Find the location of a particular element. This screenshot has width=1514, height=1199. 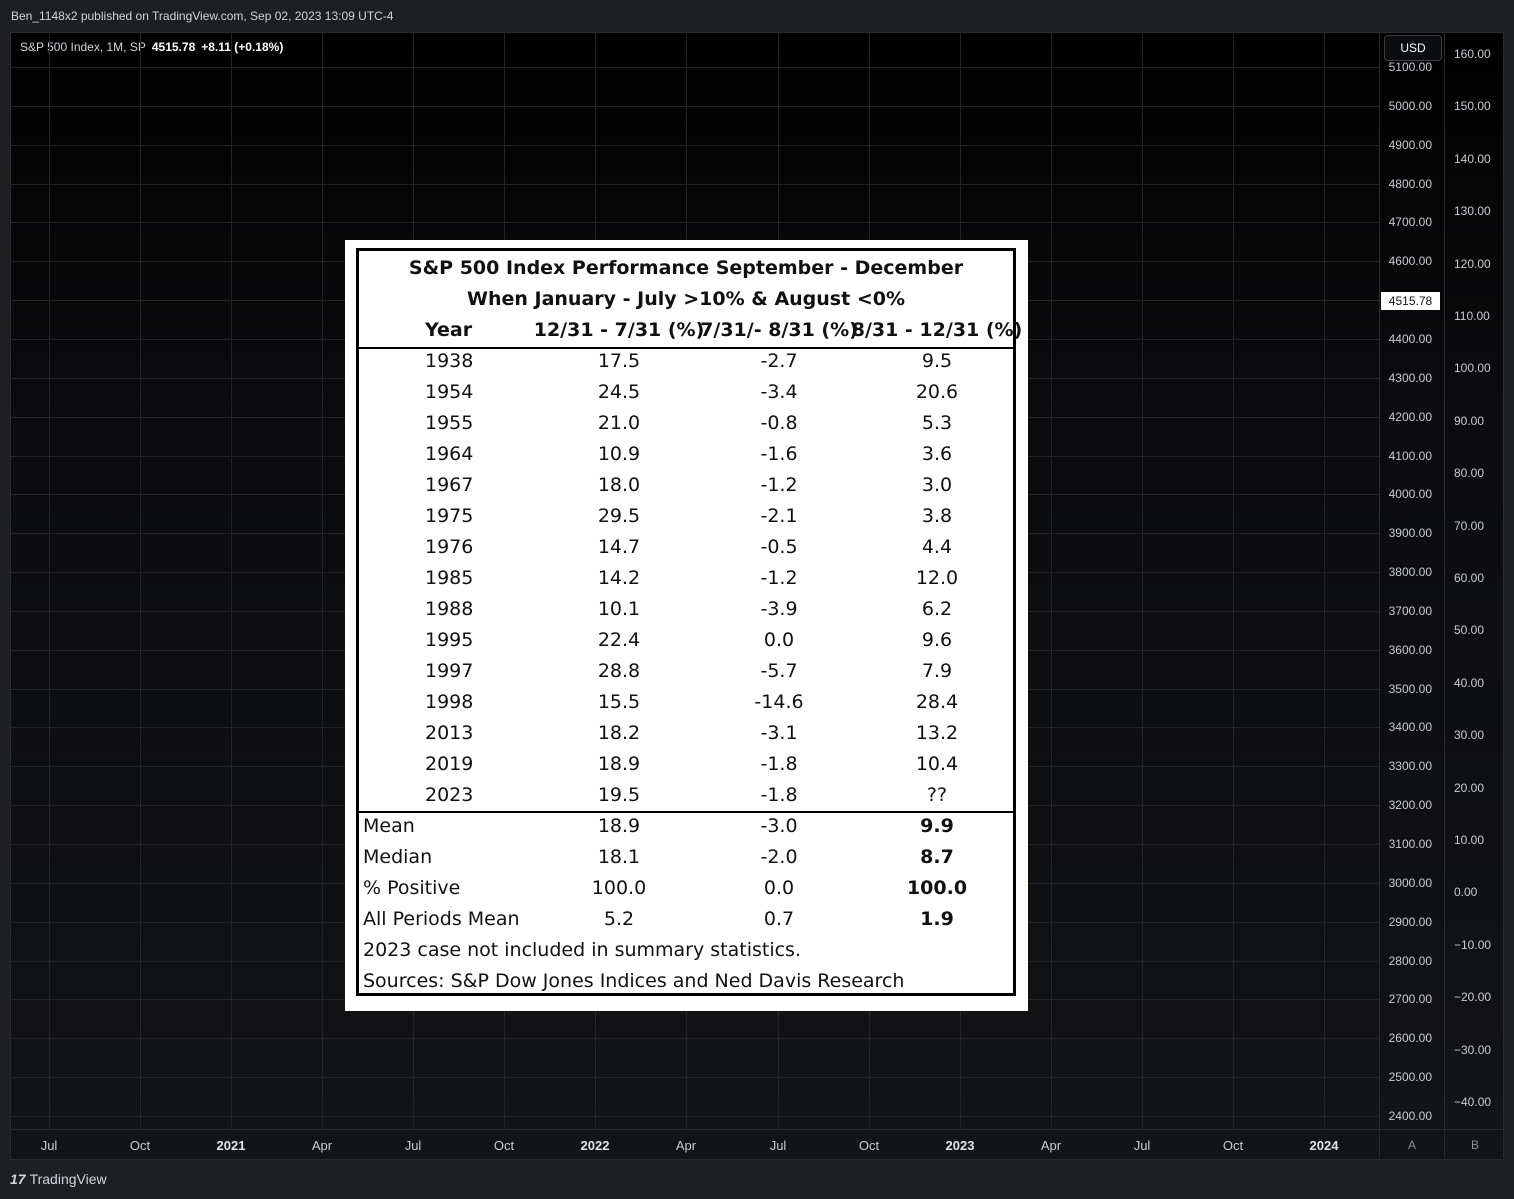

table-value-cell: 6.2 is located at coordinates (937, 609).